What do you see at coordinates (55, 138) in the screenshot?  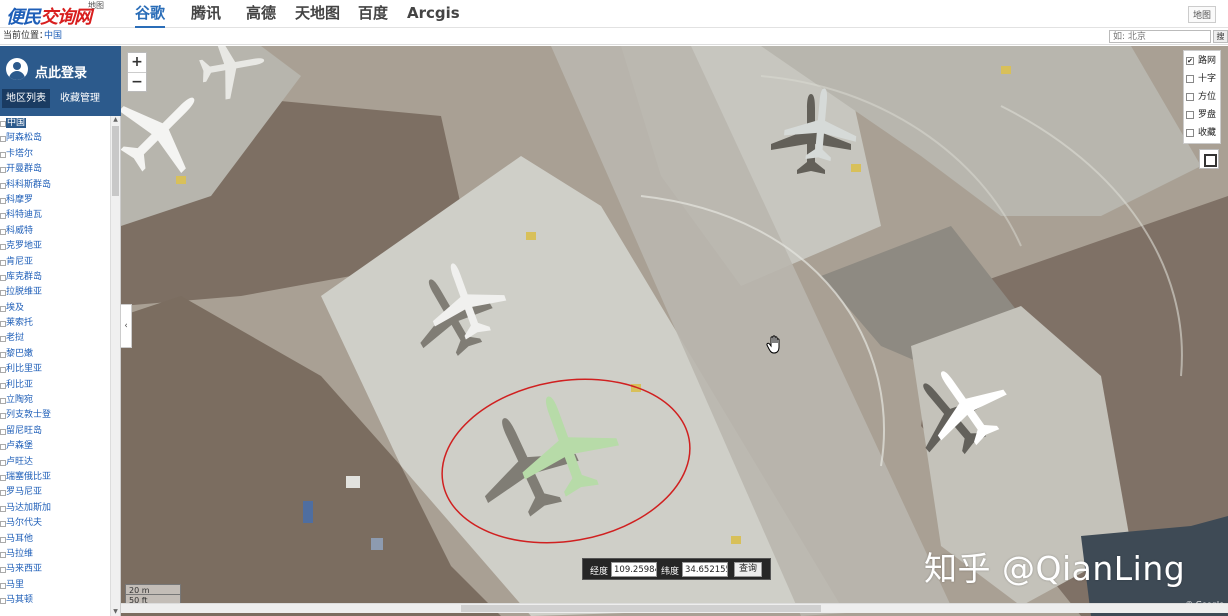 I see `list-item: 阿森松岛` at bounding box center [55, 138].